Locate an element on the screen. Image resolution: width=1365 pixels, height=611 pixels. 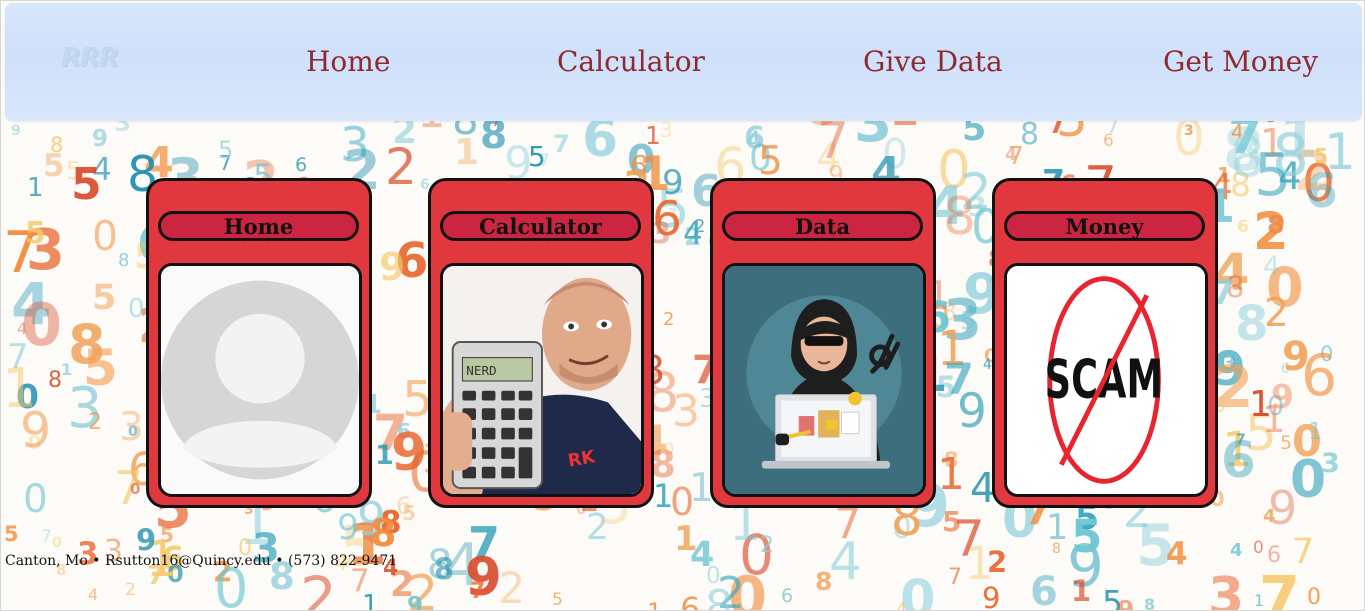
svg-text: NERD is located at coordinates (481, 370).